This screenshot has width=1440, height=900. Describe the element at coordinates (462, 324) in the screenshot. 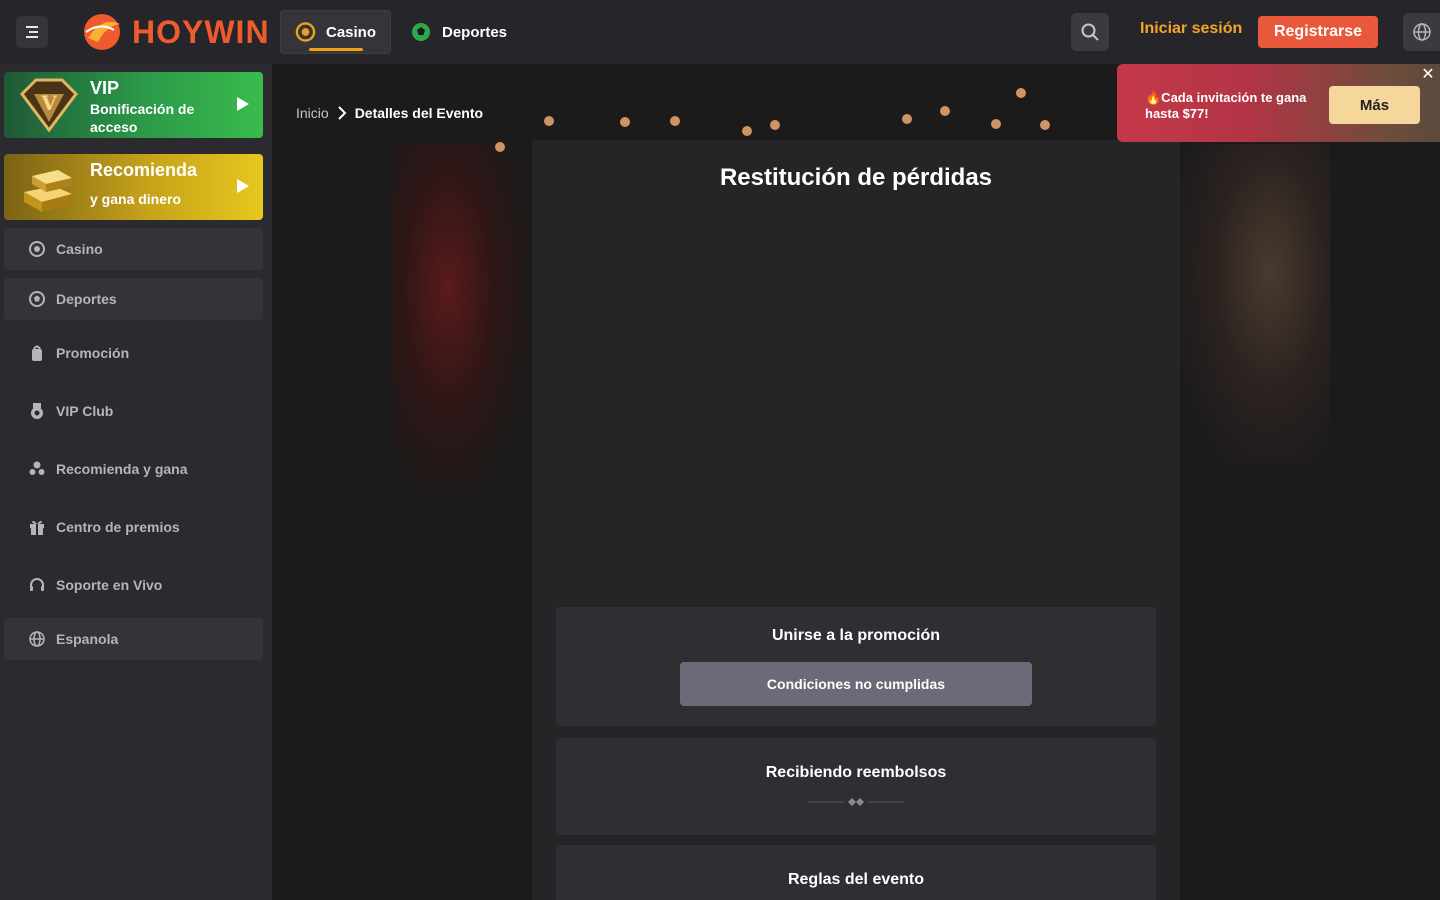

I see `casino-chips-background` at that location.